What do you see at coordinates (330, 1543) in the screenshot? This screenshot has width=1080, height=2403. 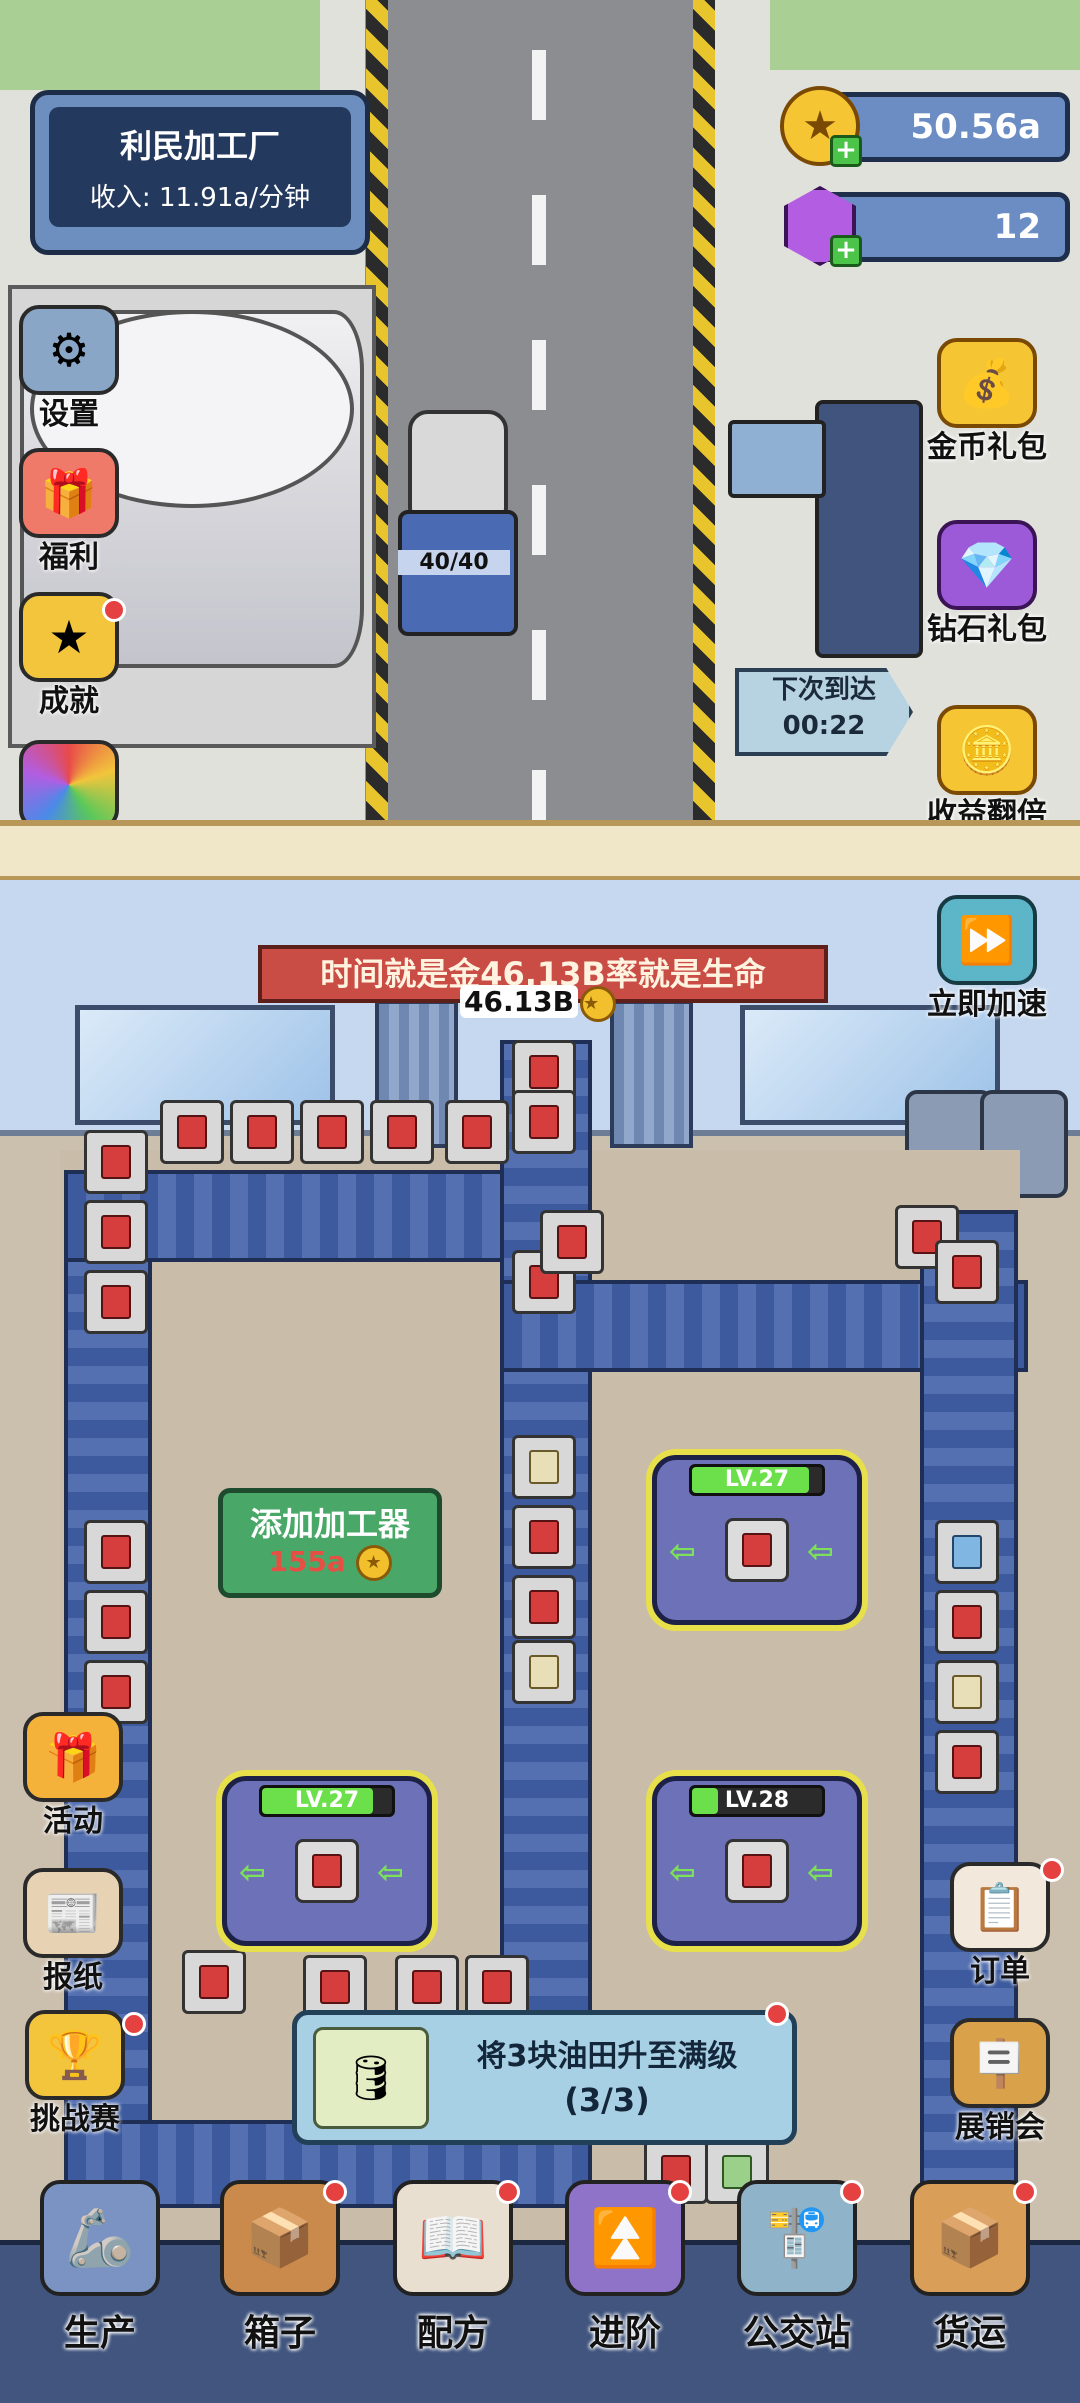 I see `add-processor-button: 添加加工器 155a ★` at bounding box center [330, 1543].